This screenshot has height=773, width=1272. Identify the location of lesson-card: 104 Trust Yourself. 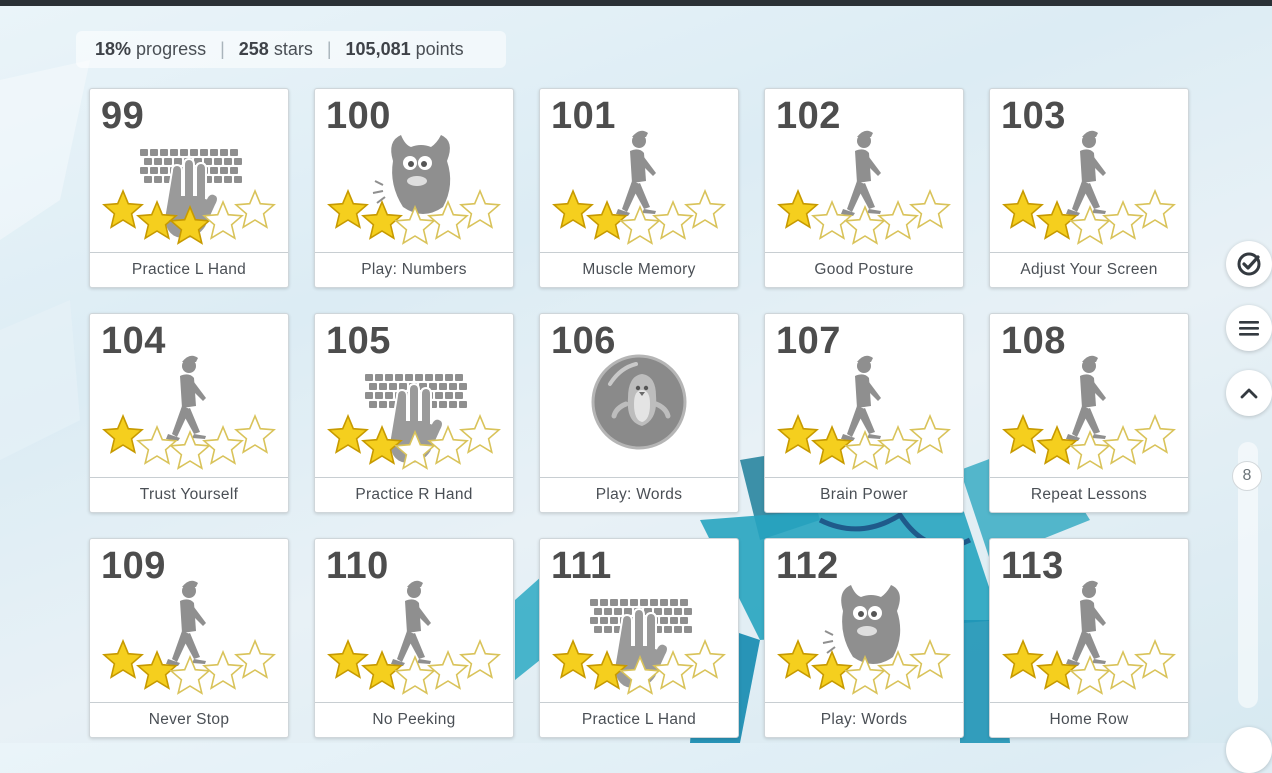
(189, 413).